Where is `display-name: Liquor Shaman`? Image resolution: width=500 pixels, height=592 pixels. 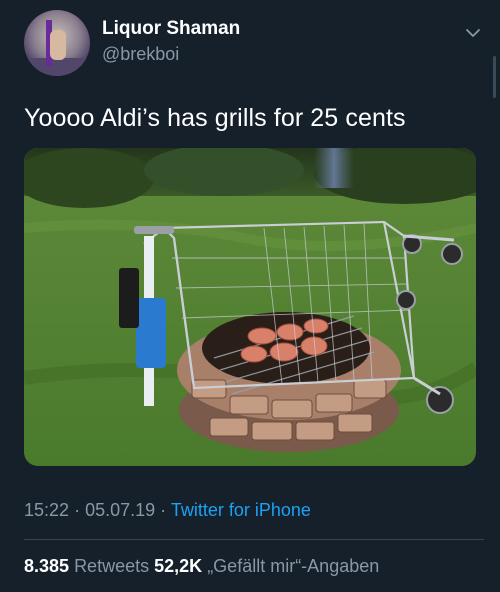
display-name: Liquor Shaman is located at coordinates (171, 29).